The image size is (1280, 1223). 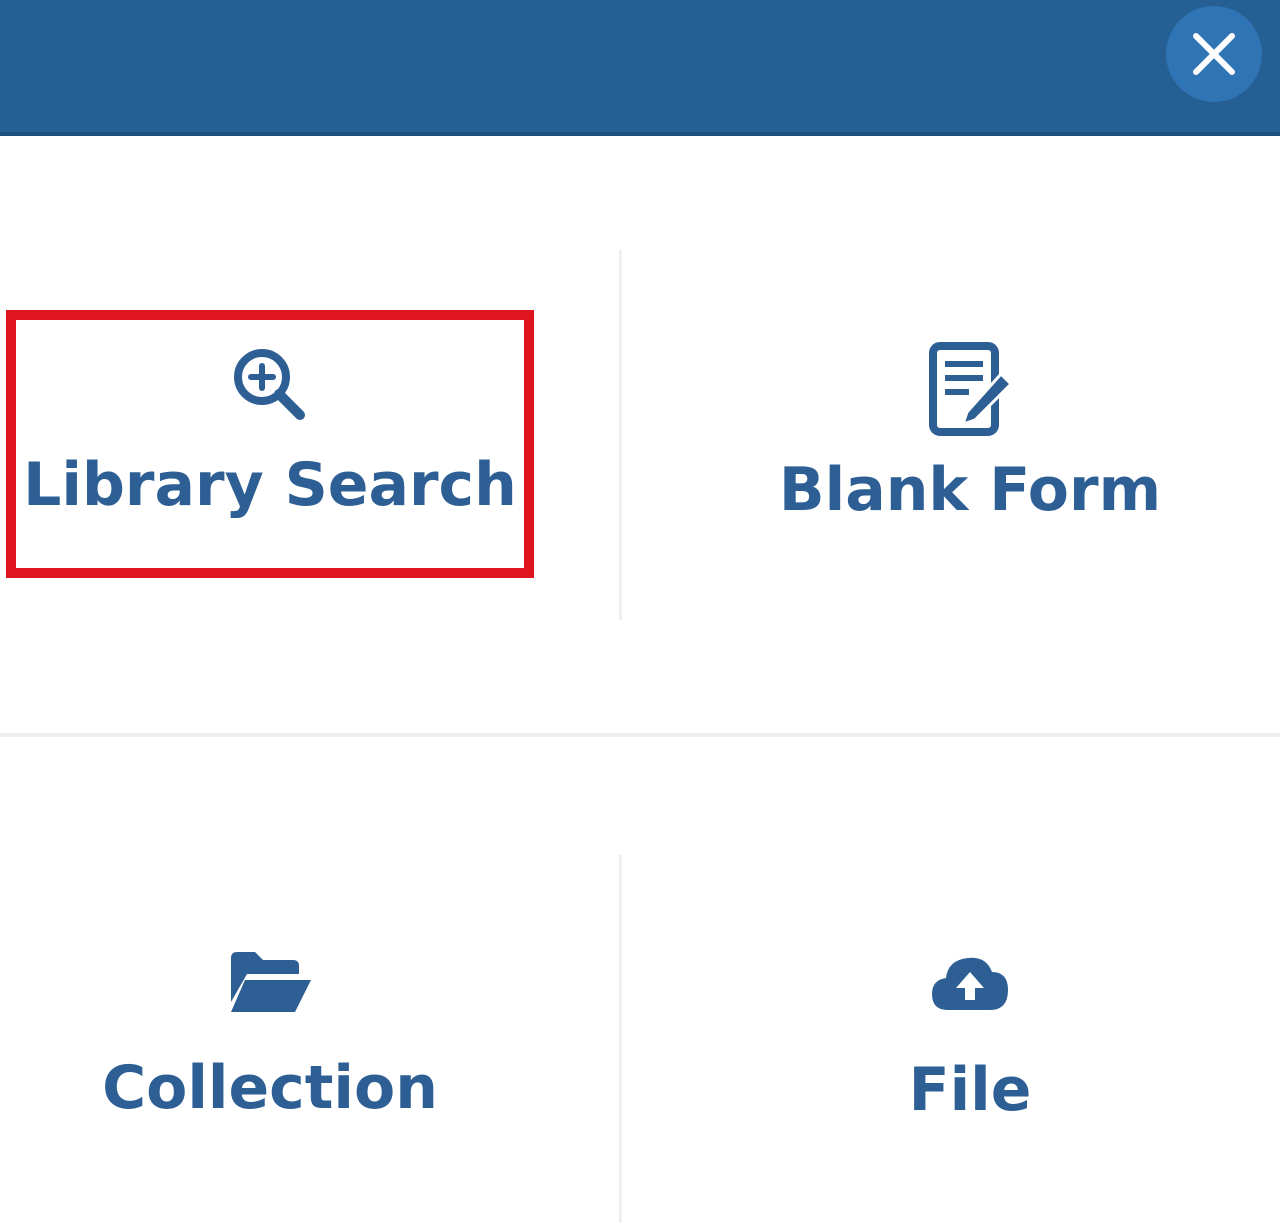 What do you see at coordinates (270, 1088) in the screenshot?
I see `collection-label: Collection` at bounding box center [270, 1088].